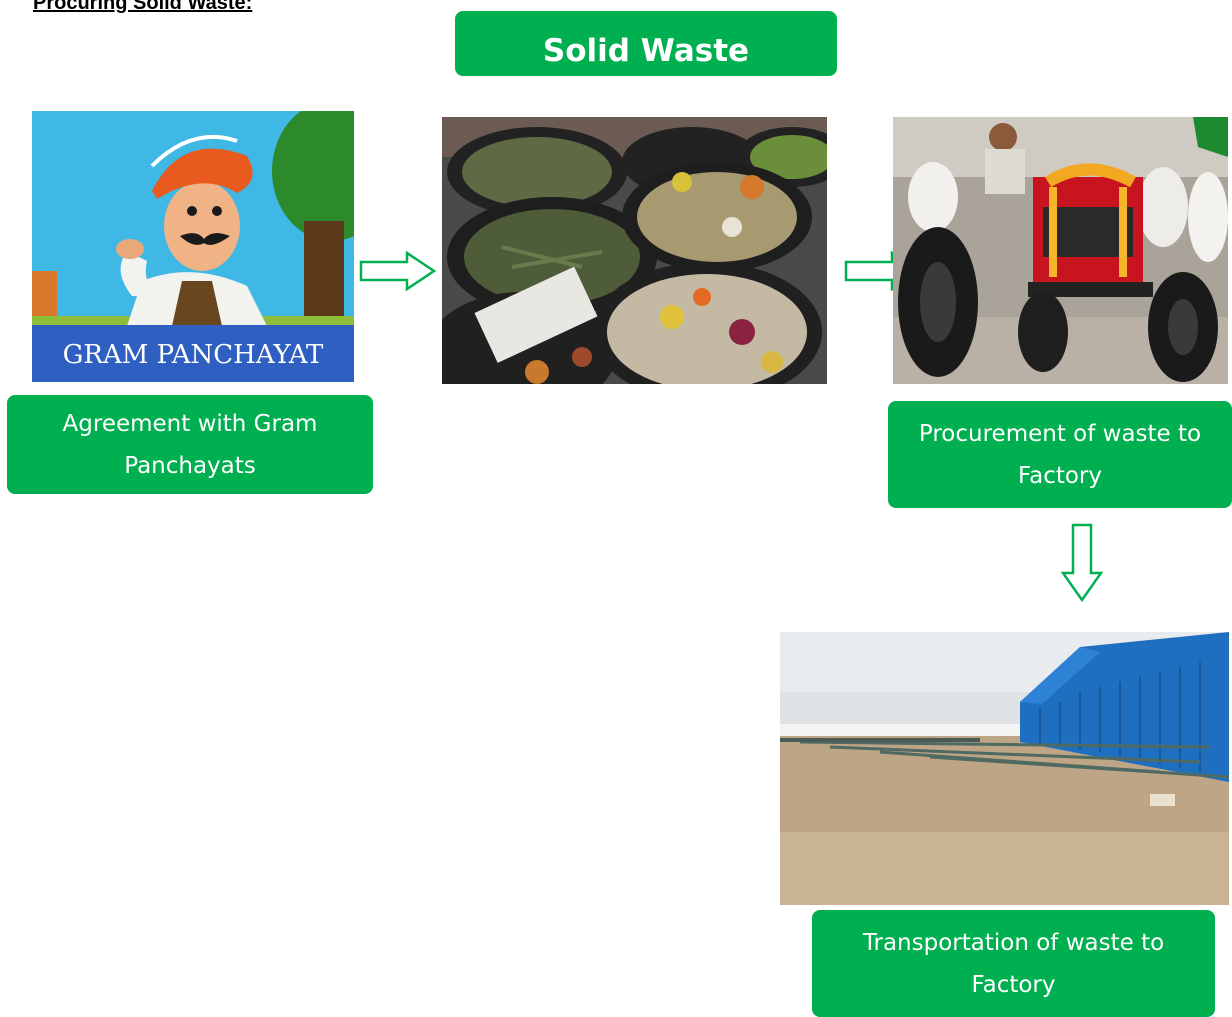 The image size is (1232, 1017). I want to click on diagram-title: Solid Waste, so click(646, 43).